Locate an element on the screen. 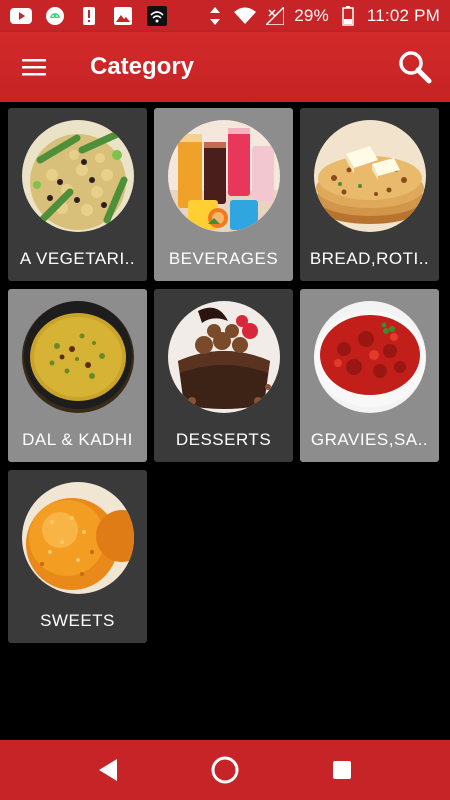  status-bar: 29% 11:02 PM is located at coordinates (225, 16).